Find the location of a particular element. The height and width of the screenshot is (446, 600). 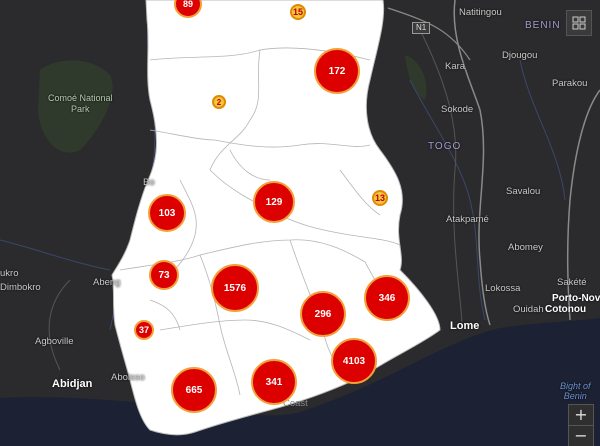

zoom-control: + − is located at coordinates (581, 425).